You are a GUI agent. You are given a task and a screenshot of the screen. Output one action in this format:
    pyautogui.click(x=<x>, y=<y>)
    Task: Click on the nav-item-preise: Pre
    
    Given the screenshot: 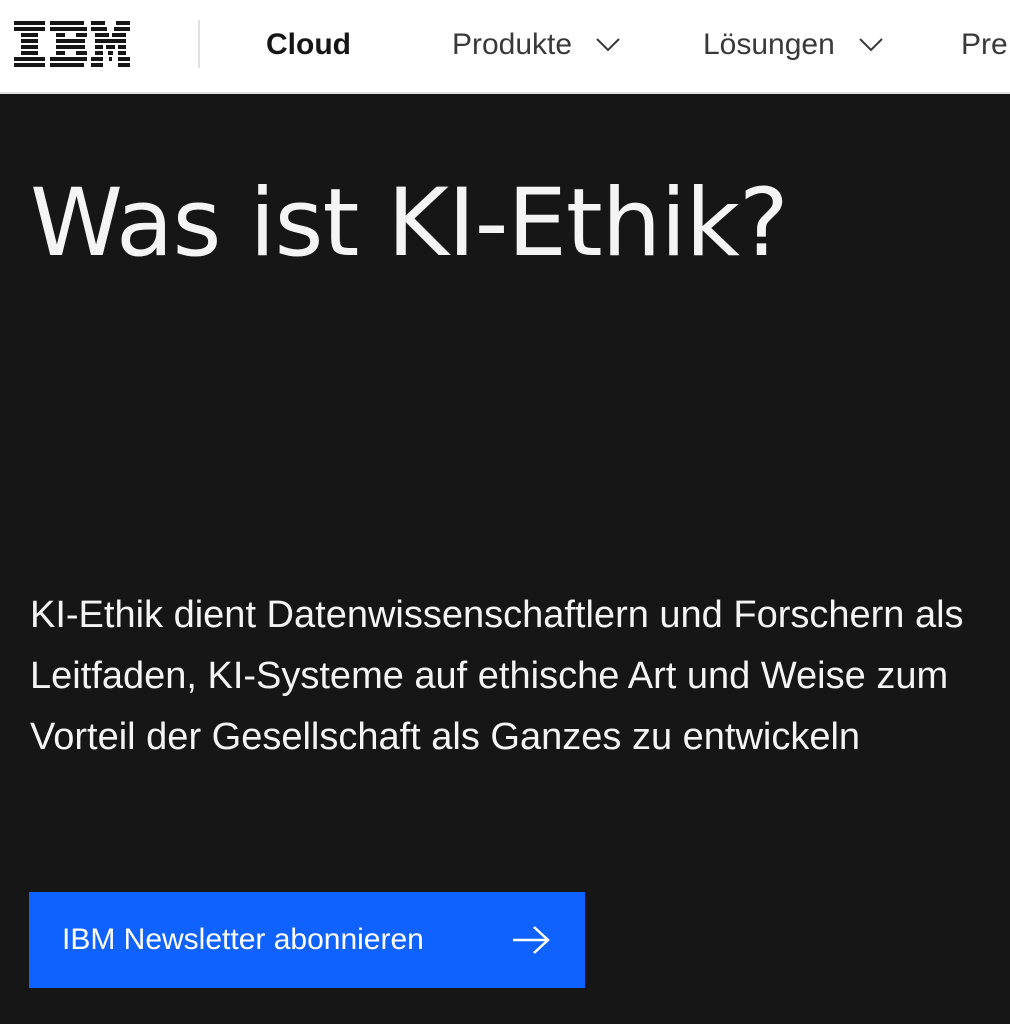 What is the action you would take?
    pyautogui.click(x=984, y=45)
    